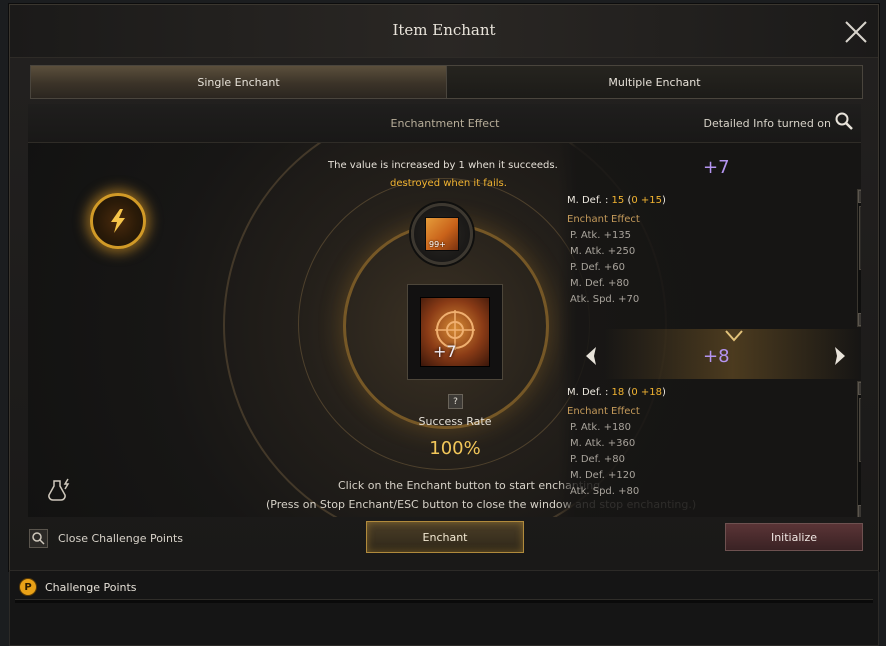 The width and height of the screenshot is (886, 646). I want to click on next-effect-line: M. Def. +120, so click(603, 475).